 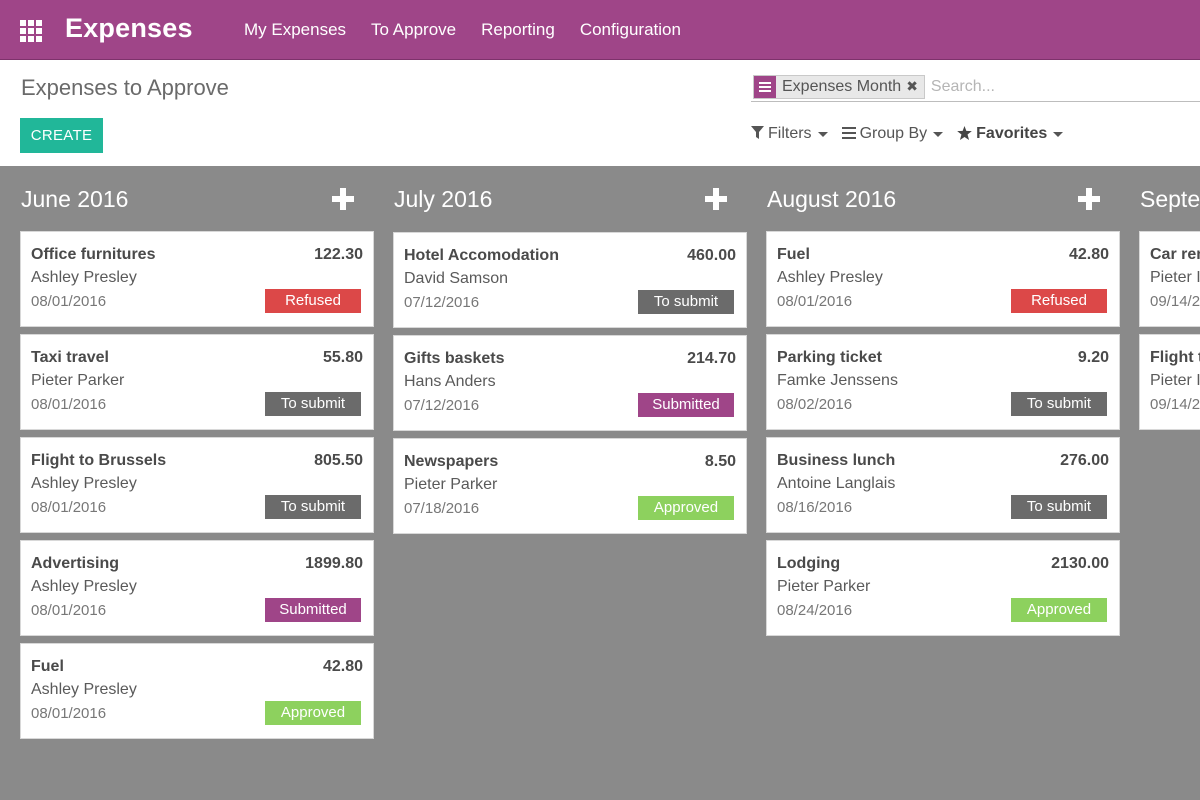 I want to click on card-employee: Famke Jenssens, so click(x=837, y=380).